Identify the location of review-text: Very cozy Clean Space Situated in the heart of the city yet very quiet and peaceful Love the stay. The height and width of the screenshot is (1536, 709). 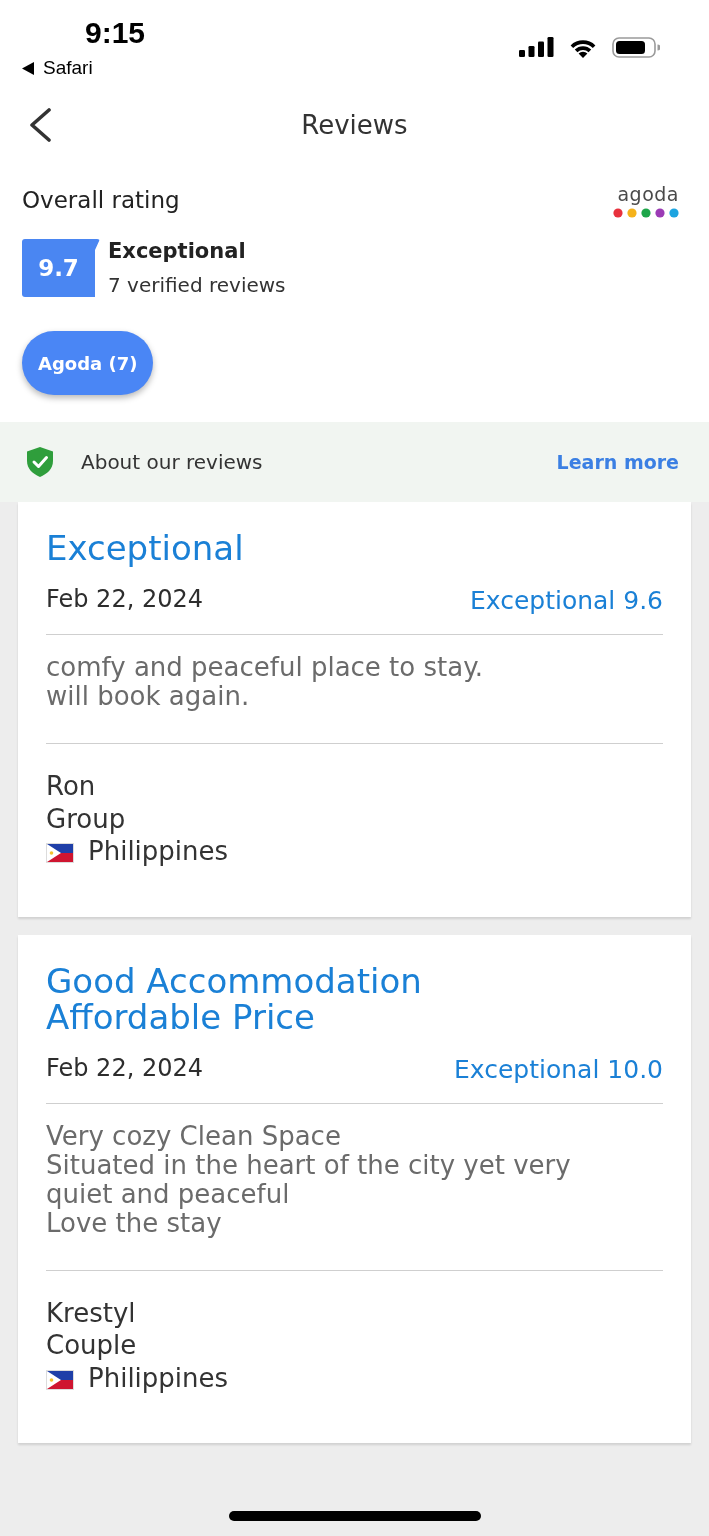
(309, 1179).